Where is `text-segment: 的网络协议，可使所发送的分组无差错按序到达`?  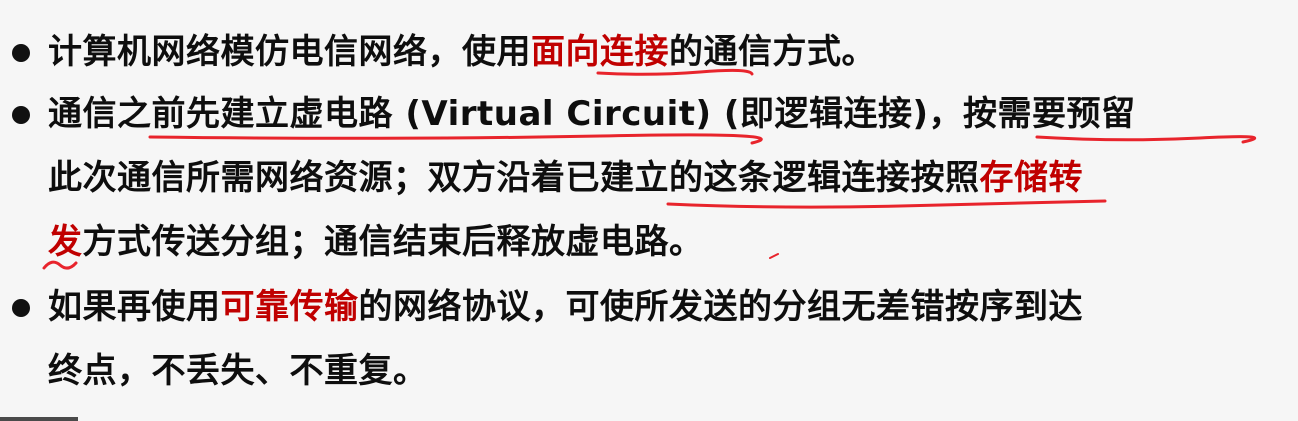 text-segment: 的网络协议，可使所发送的分组无差错按序到达 is located at coordinates (720, 307).